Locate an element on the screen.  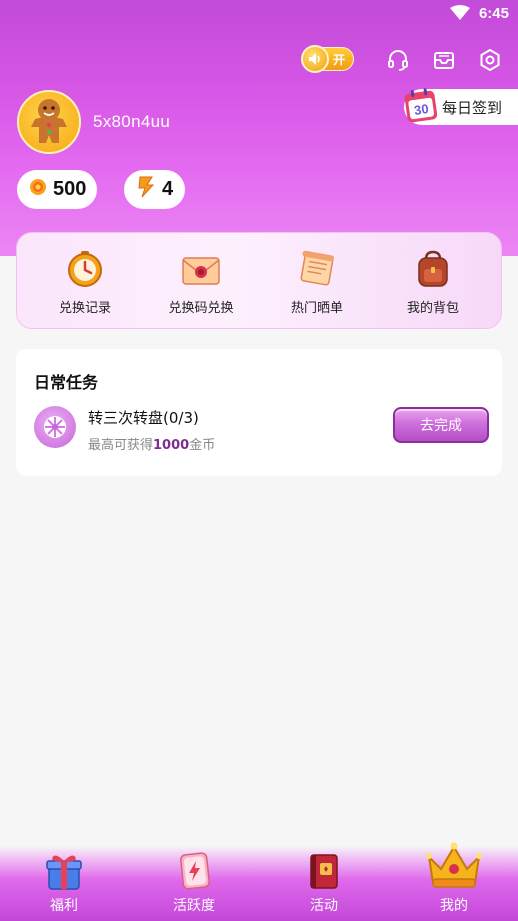
energy-count: 4 is located at coordinates (168, 189).